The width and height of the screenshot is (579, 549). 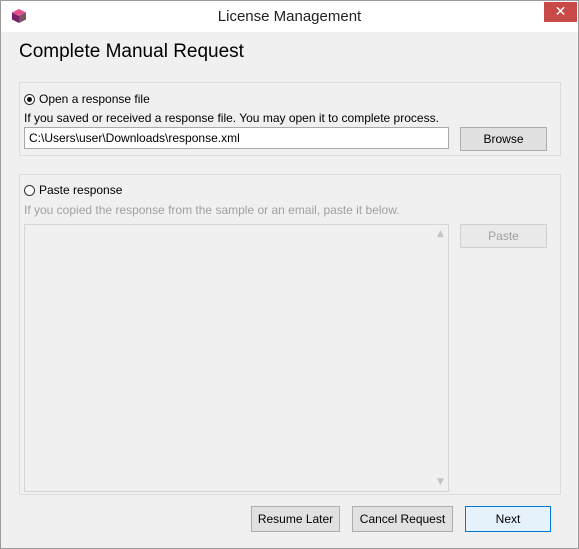 I want to click on scroll-down-icon: ▼, so click(x=440, y=482).